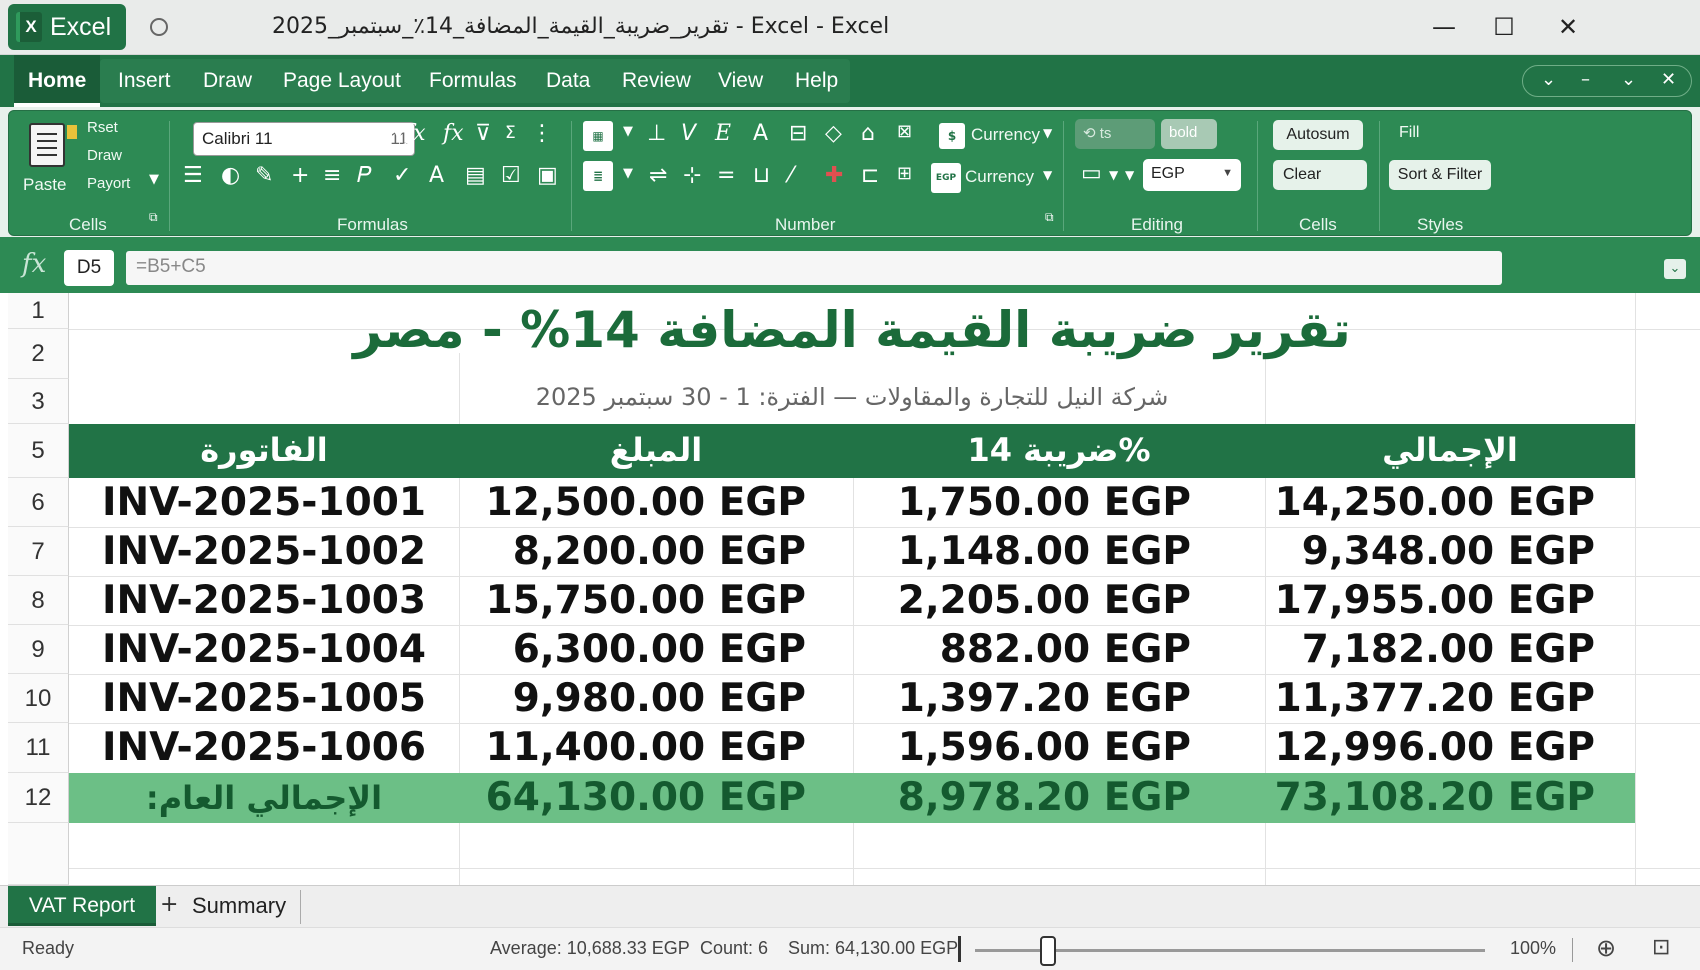  Describe the element at coordinates (590, 948) in the screenshot. I see `status-average: Average: 10,688.33 EGP` at that location.